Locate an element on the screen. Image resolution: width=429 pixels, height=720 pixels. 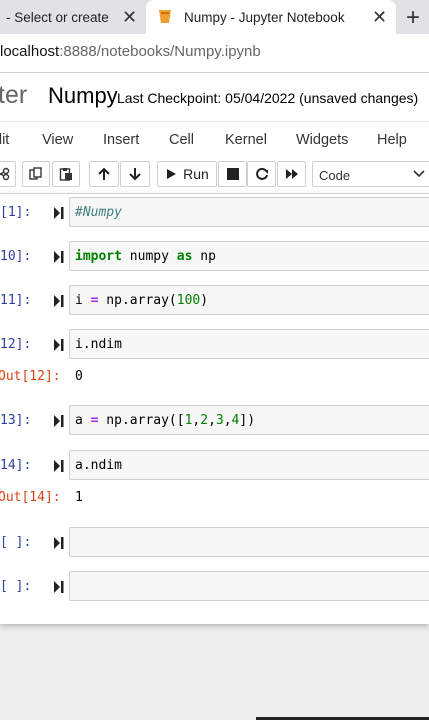
menu-view: View is located at coordinates (57, 140).